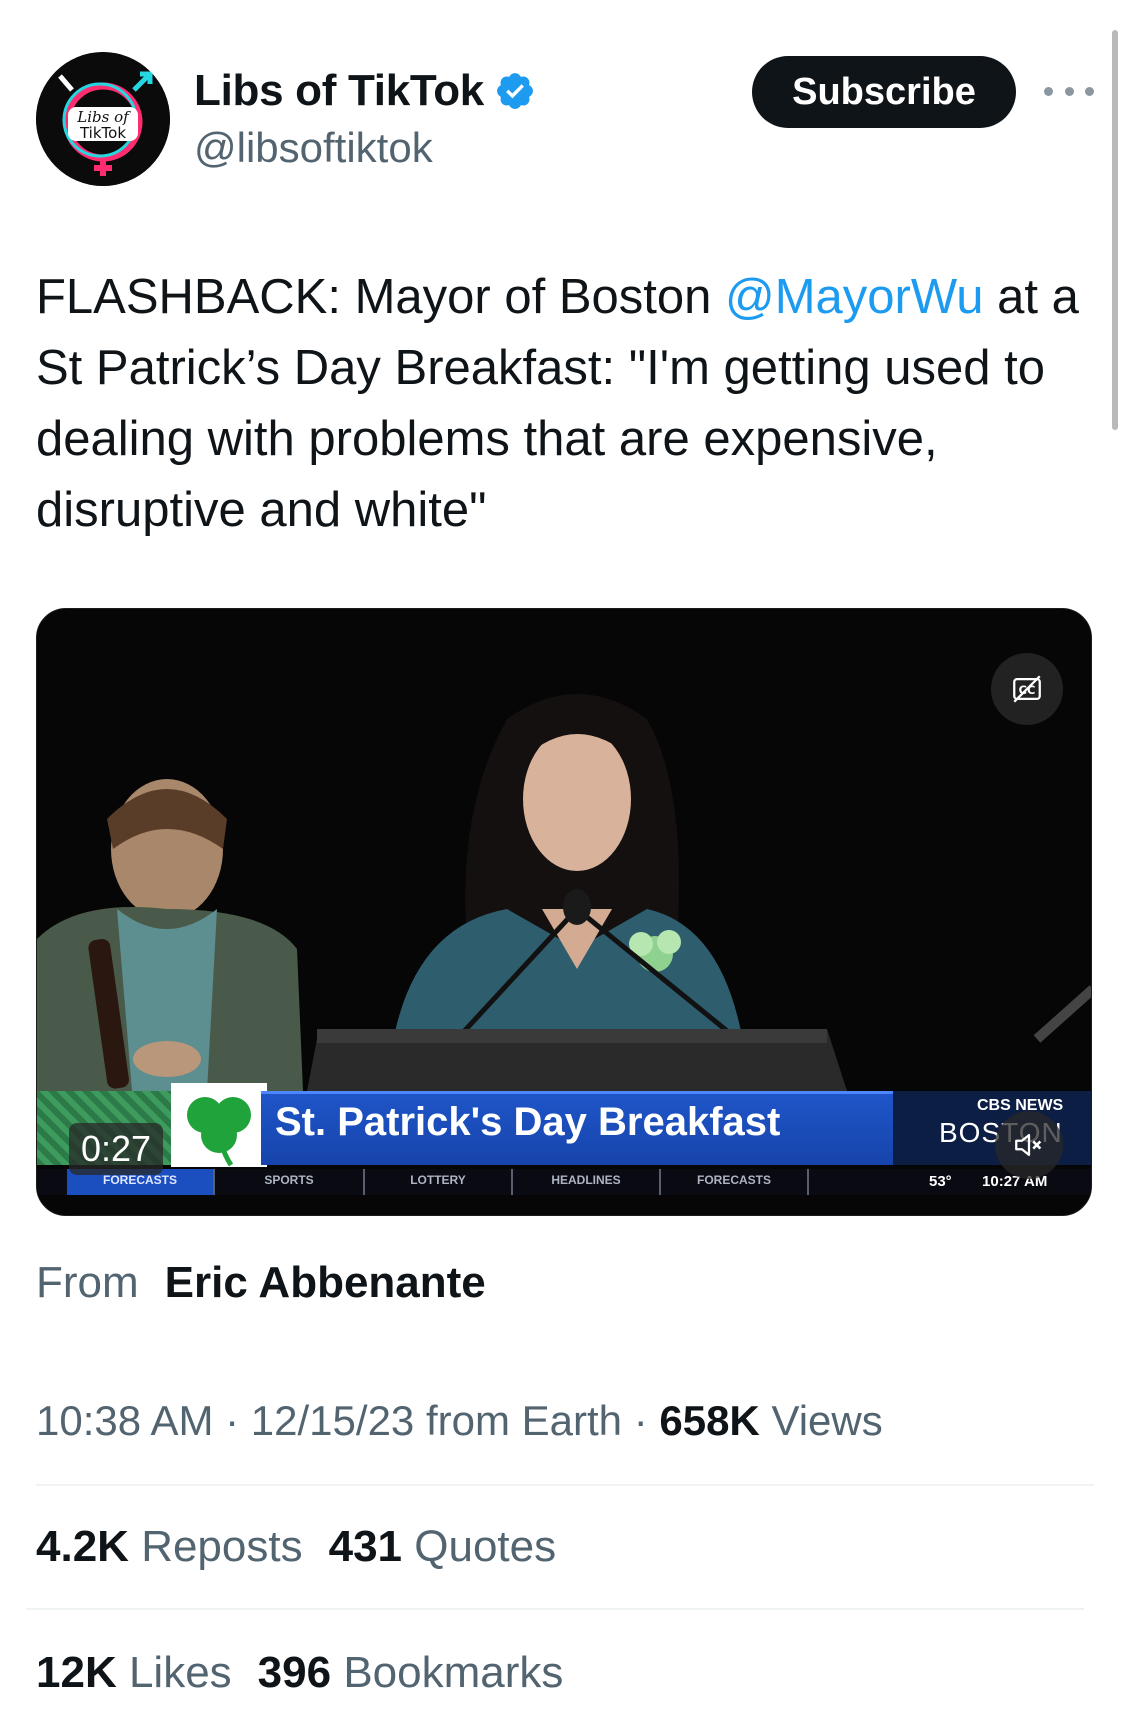  What do you see at coordinates (380, 297) in the screenshot?
I see `tweet-text-start: FLASHBACK: Mayor of Boston` at bounding box center [380, 297].